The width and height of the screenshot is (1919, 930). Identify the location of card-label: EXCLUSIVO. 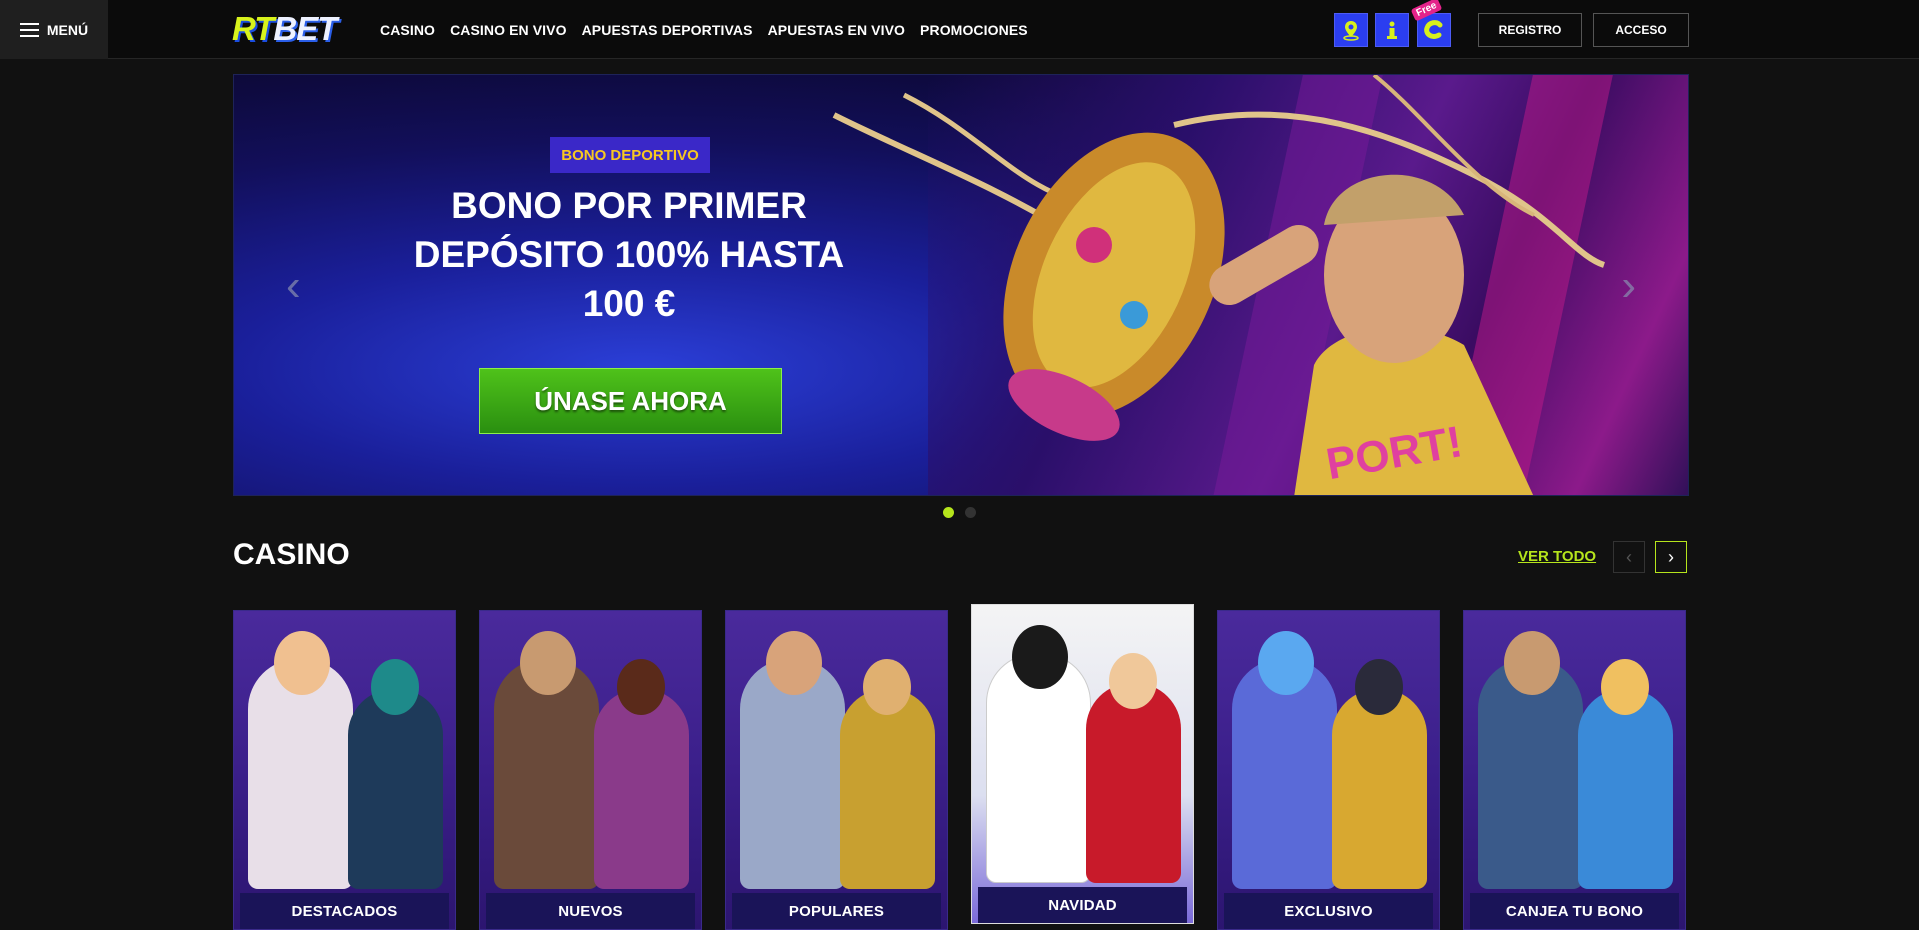
(1328, 911).